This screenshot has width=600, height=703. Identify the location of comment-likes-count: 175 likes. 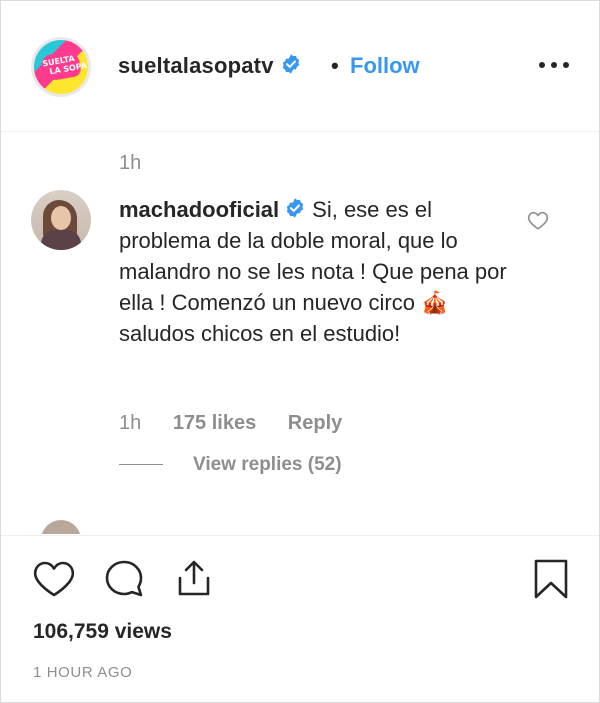
(214, 423).